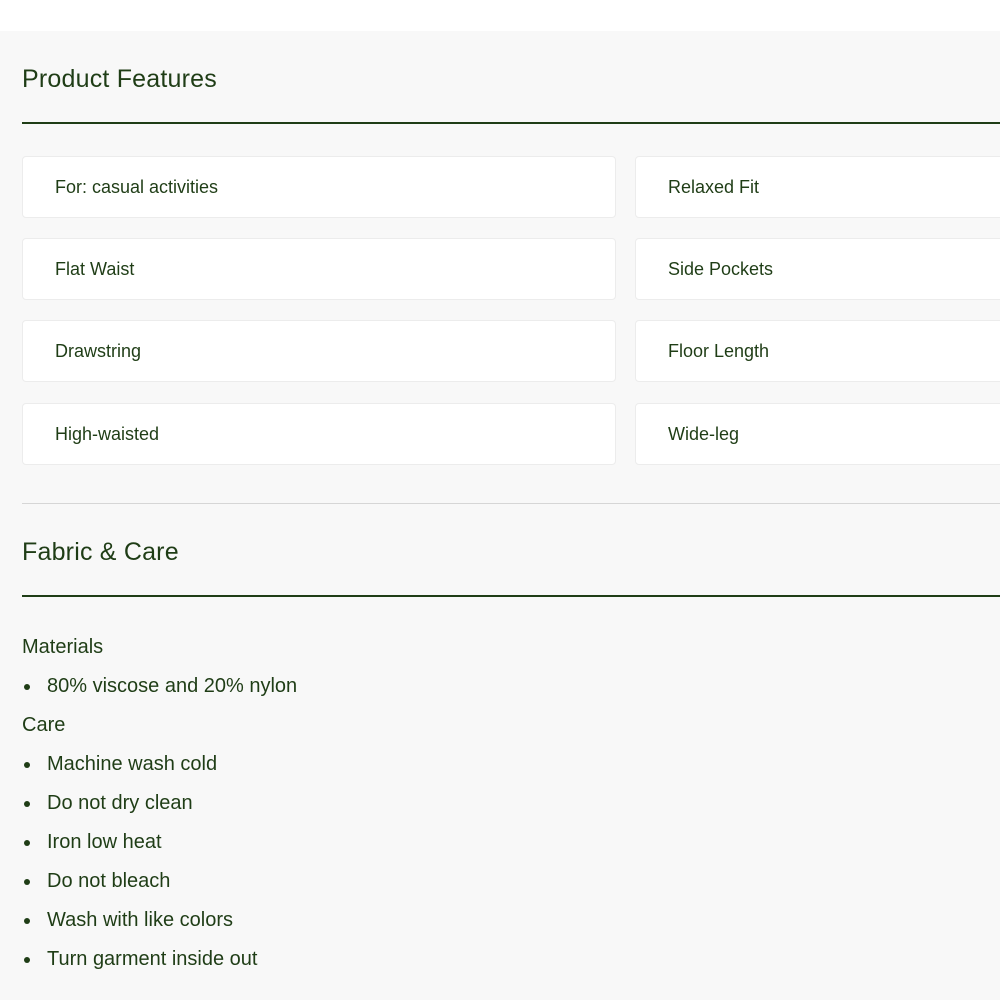 Image resolution: width=1000 pixels, height=1000 pixels. I want to click on product-features-title: Product Features, so click(119, 79).